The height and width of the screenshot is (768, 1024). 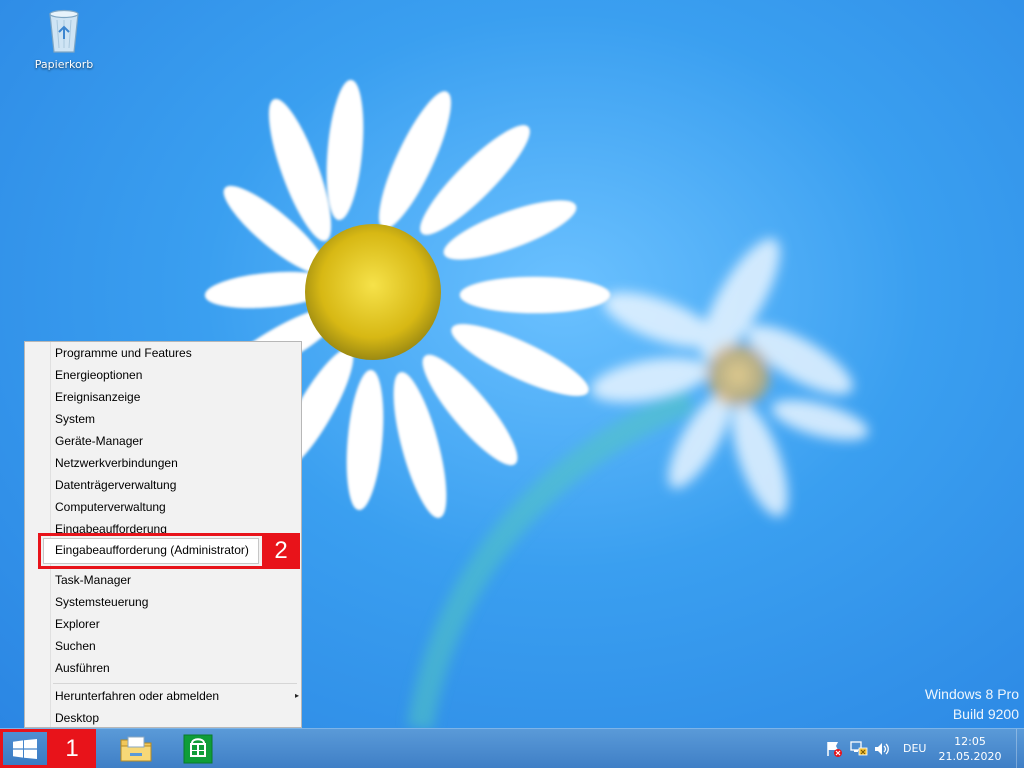 I want to click on menu-item-programs-features: Programme und Features, so click(x=175, y=353).